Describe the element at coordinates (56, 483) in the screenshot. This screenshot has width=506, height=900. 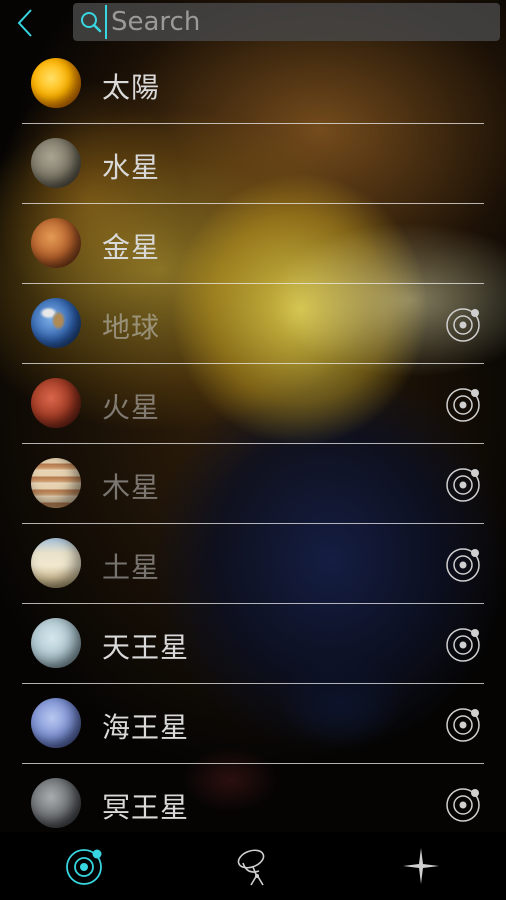
I see `jupiter-icon` at that location.